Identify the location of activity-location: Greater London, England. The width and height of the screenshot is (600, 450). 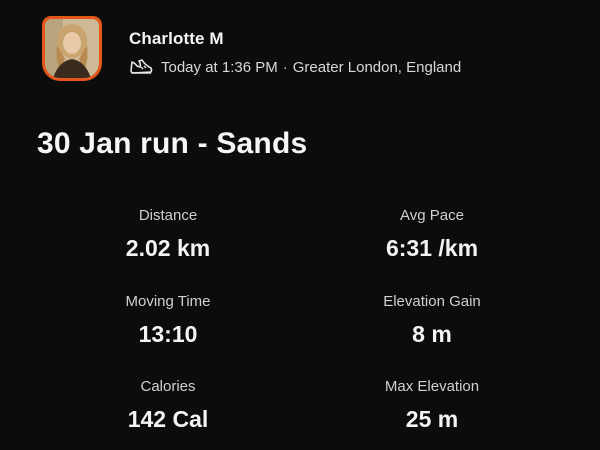
(377, 67).